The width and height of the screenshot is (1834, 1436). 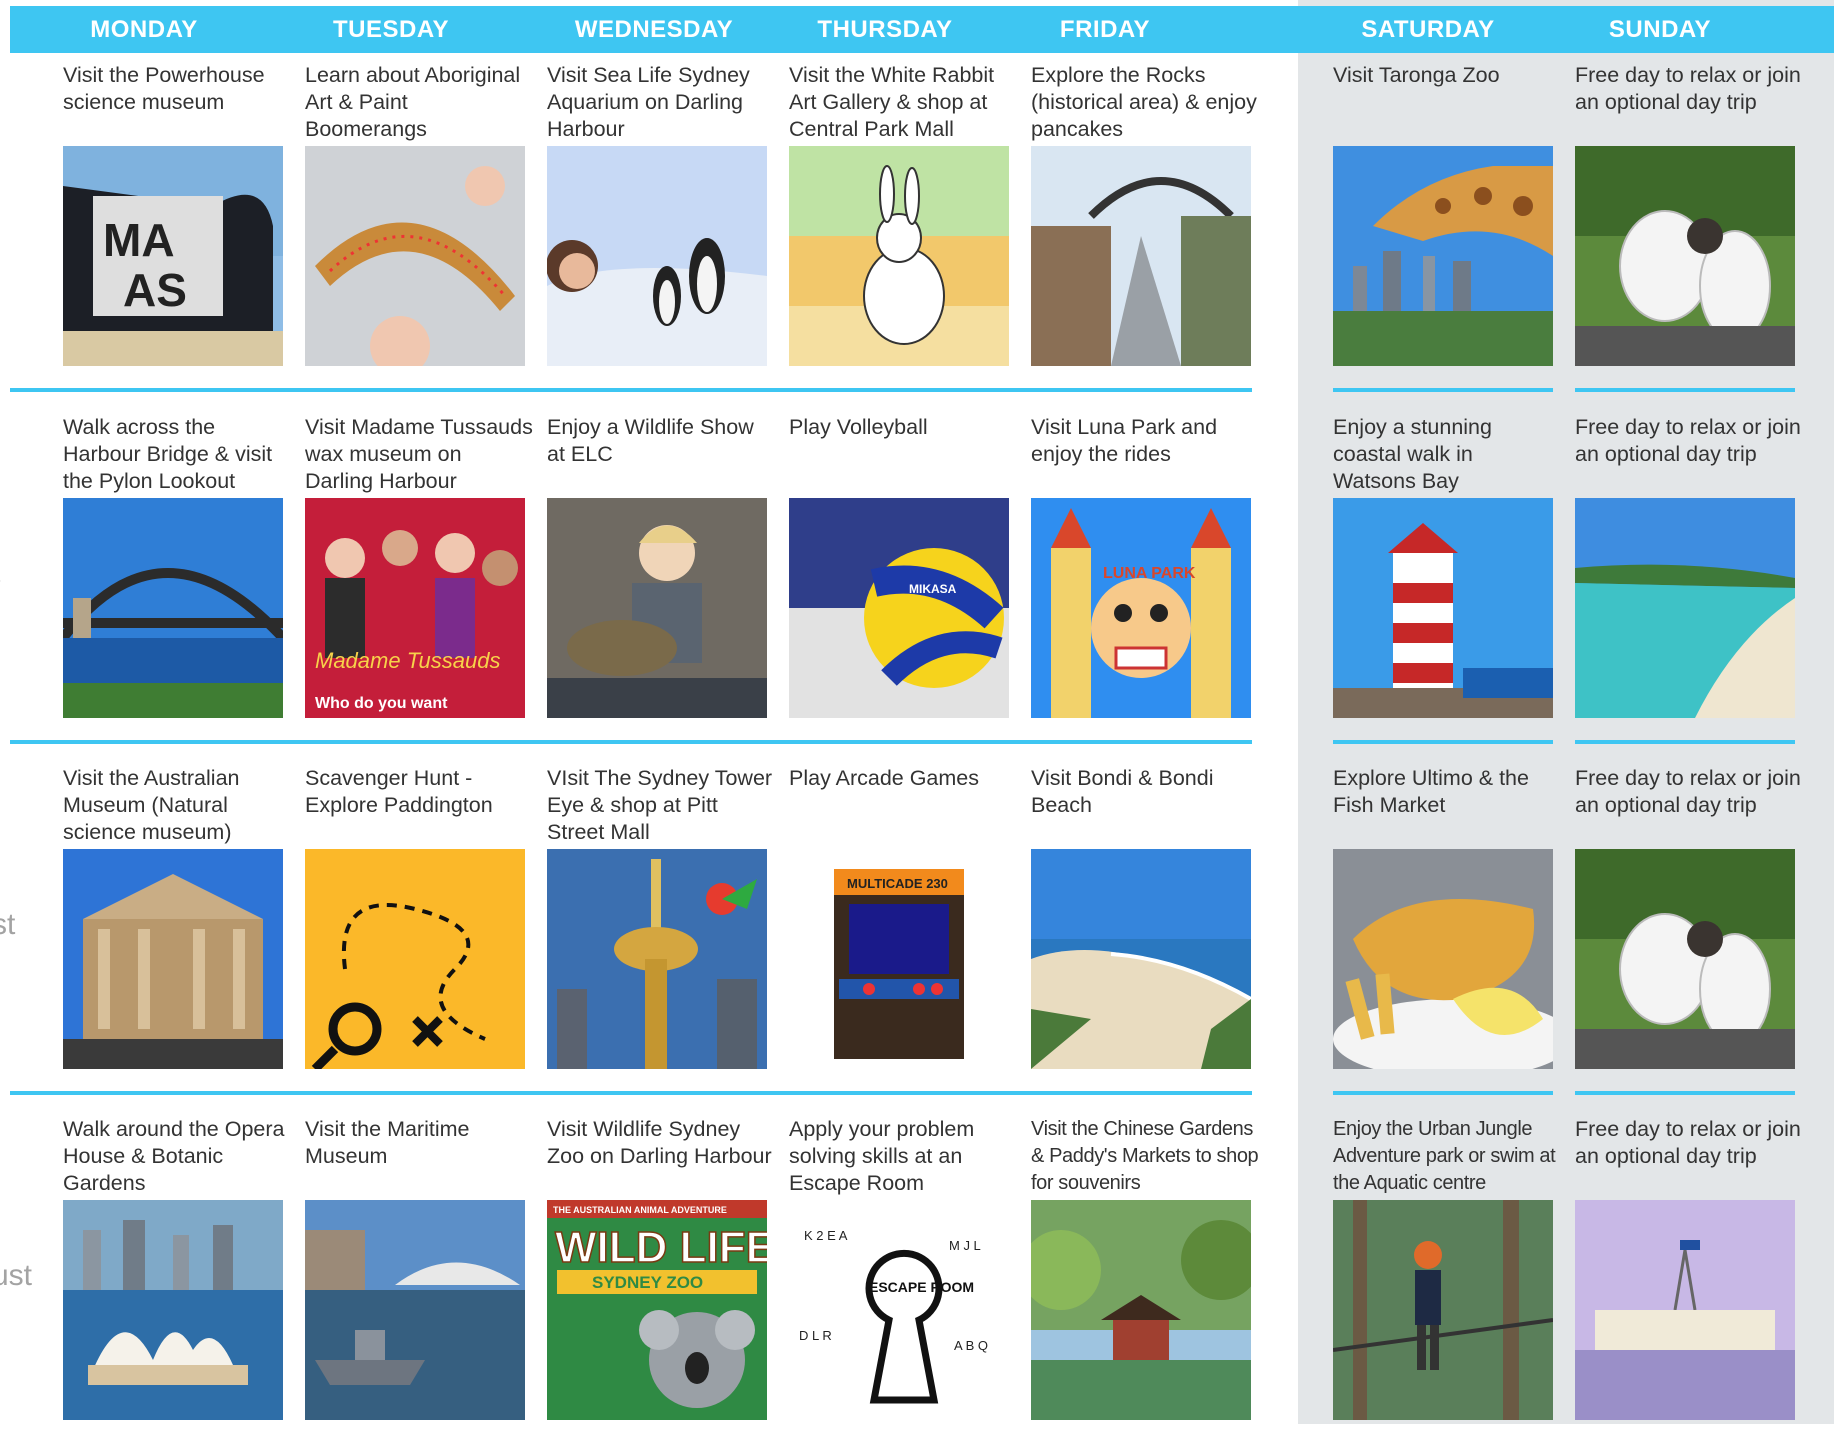 What do you see at coordinates (1141, 256) in the screenshot?
I see `the-rocks-street-photo` at bounding box center [1141, 256].